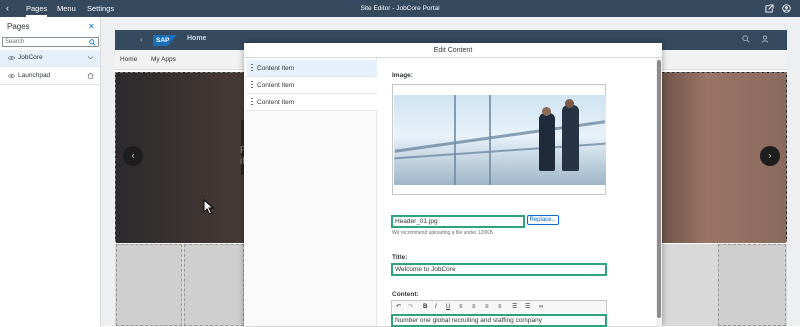 Image resolution: width=800 pixels, height=327 pixels. Describe the element at coordinates (133, 156) in the screenshot. I see `carousel-prev-icon: ‹` at that location.